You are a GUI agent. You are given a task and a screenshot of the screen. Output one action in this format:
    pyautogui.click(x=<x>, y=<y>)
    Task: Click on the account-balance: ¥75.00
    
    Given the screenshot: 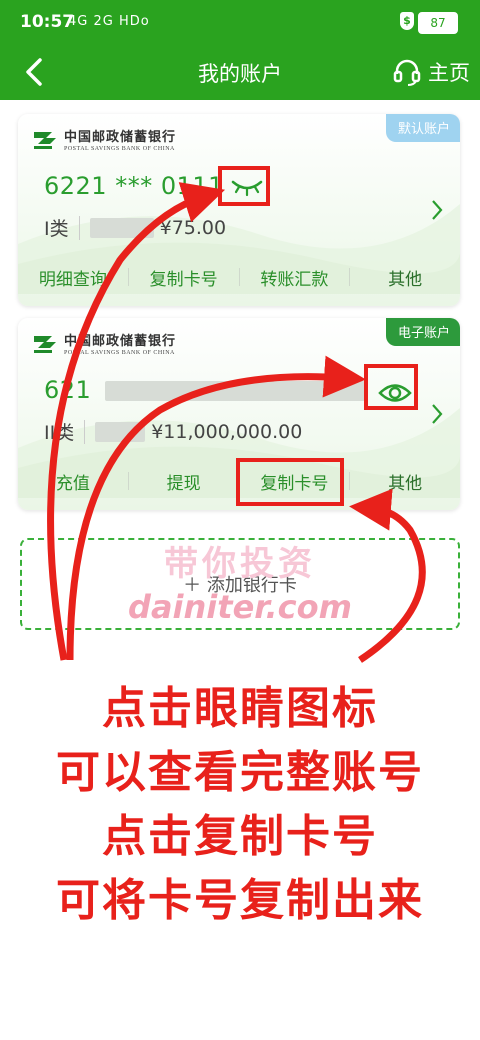 What is the action you would take?
    pyautogui.click(x=193, y=227)
    